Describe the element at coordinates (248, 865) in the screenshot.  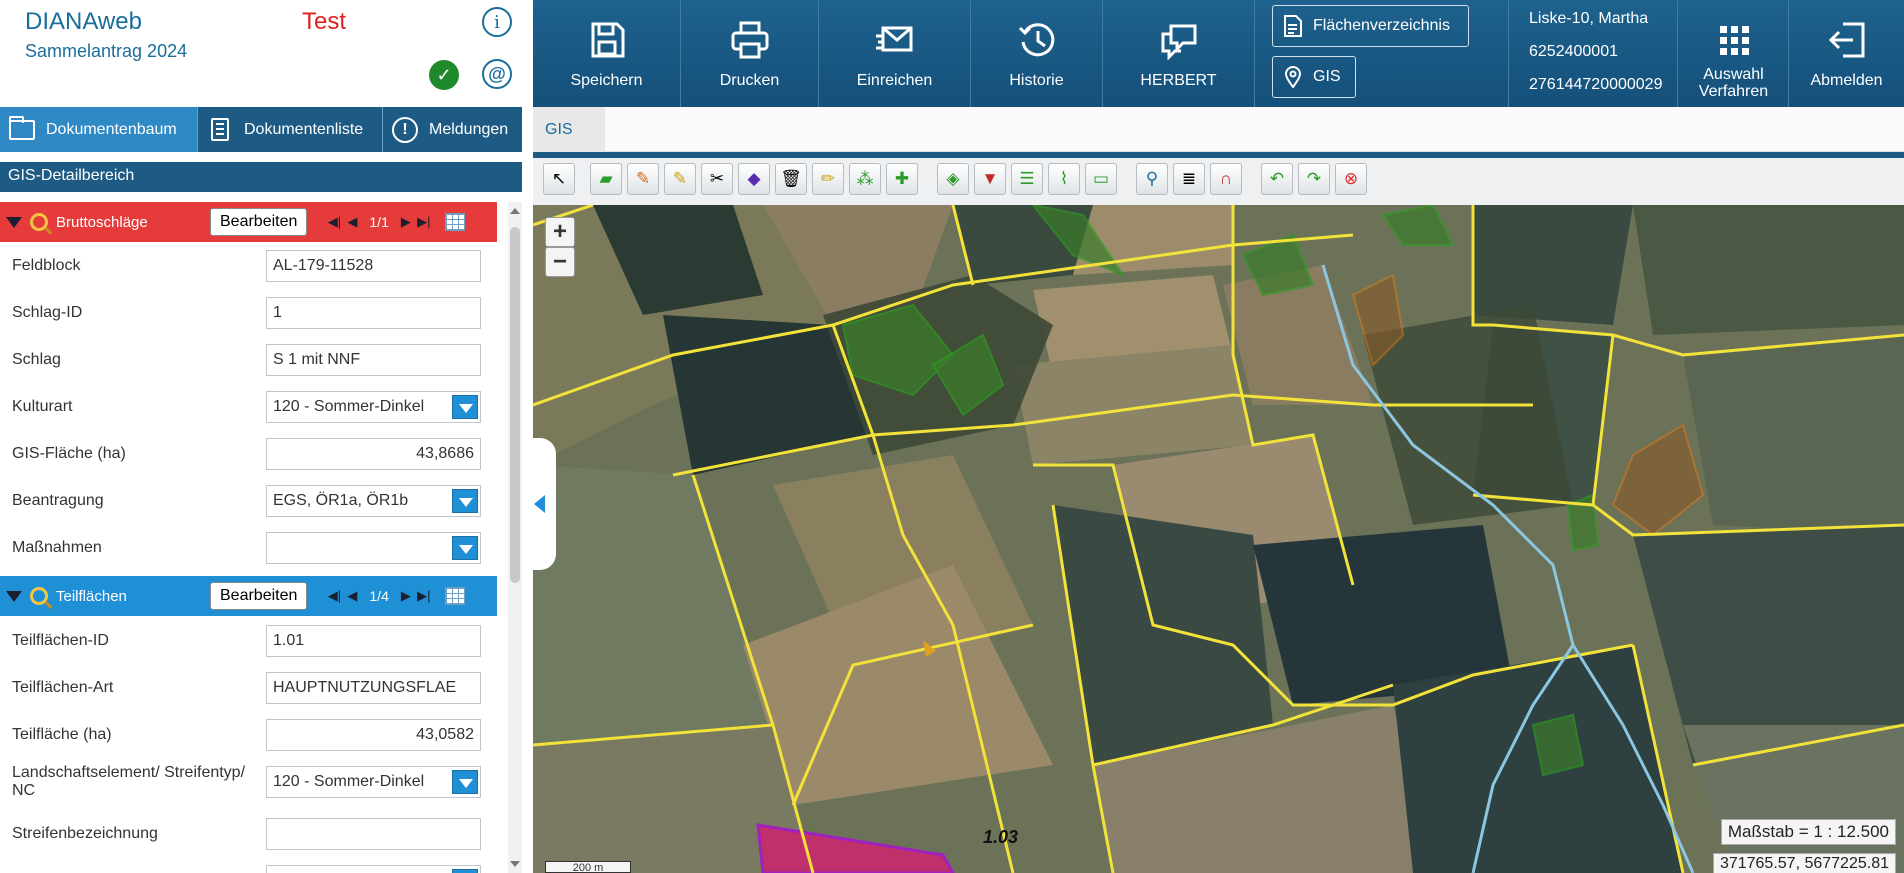
I see `field-partial` at that location.